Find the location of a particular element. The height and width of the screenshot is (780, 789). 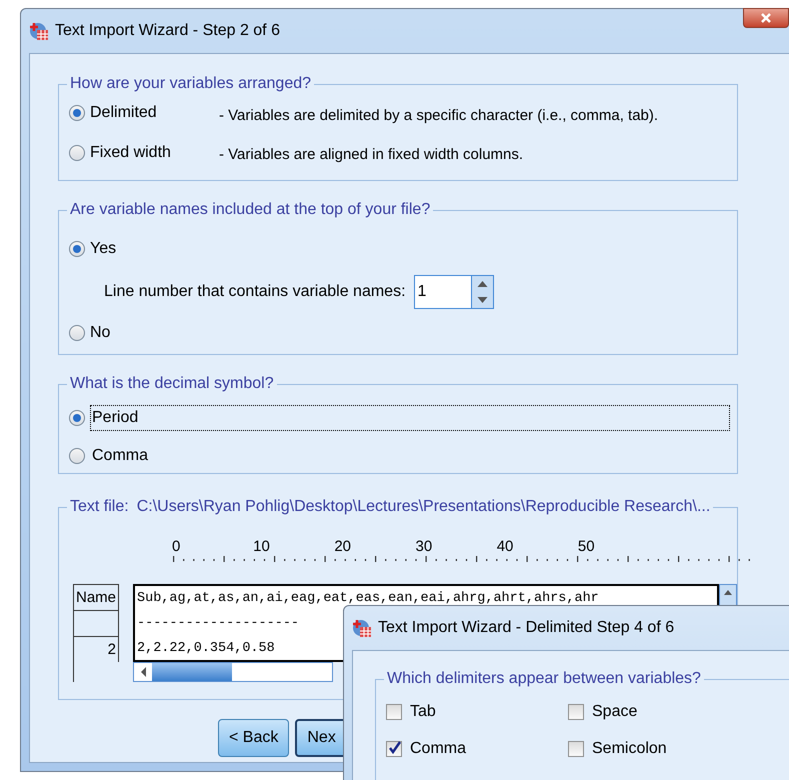

checkbox-label: Tab is located at coordinates (423, 712).